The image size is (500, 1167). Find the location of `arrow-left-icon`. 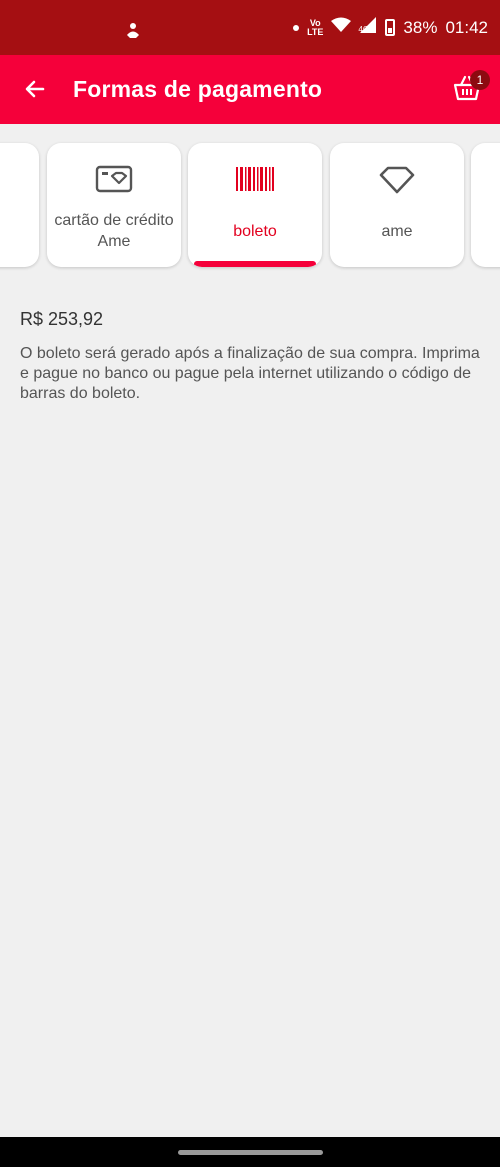

arrow-left-icon is located at coordinates (35, 89).